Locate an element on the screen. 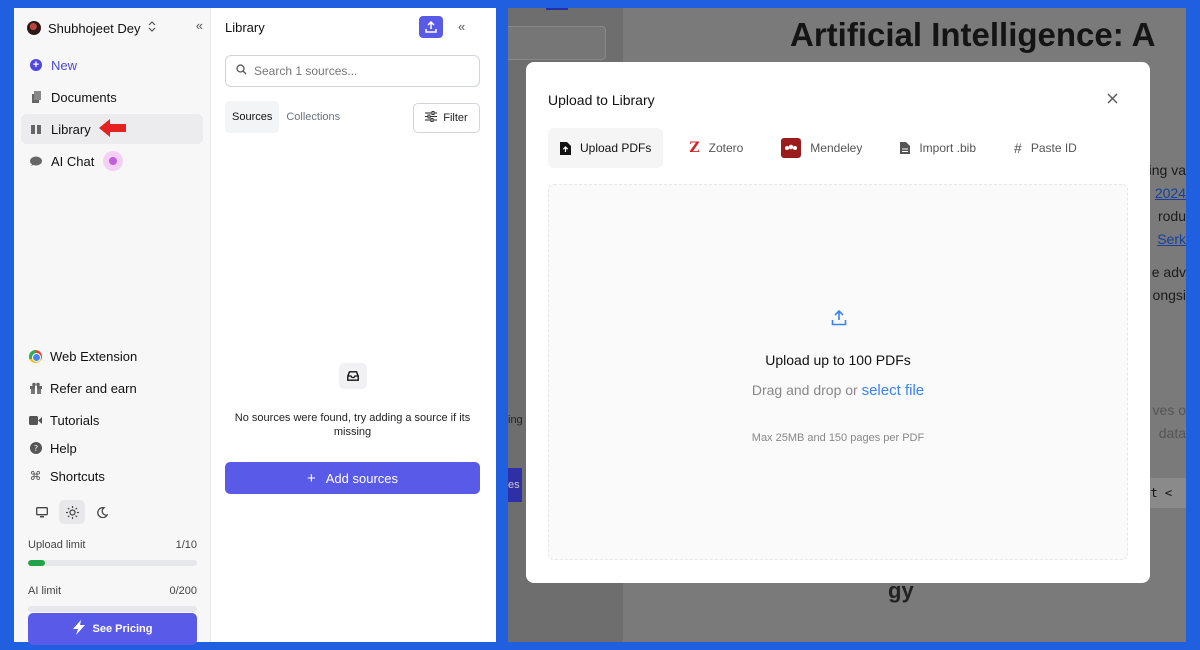 This screenshot has width=1200, height=650. sidebar-item-shortcuts: ⌘ Shortcuts is located at coordinates (67, 476).